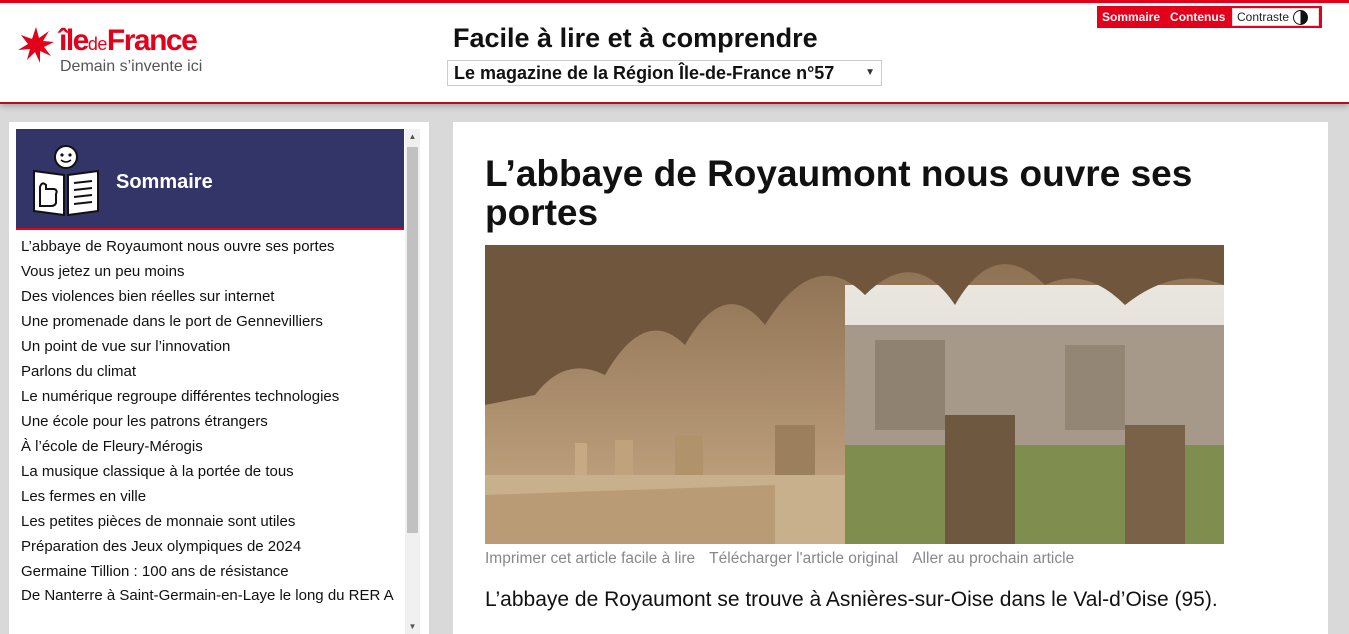 This screenshot has width=1349, height=634. Describe the element at coordinates (36, 45) in the screenshot. I see `star-logo-icon` at that location.